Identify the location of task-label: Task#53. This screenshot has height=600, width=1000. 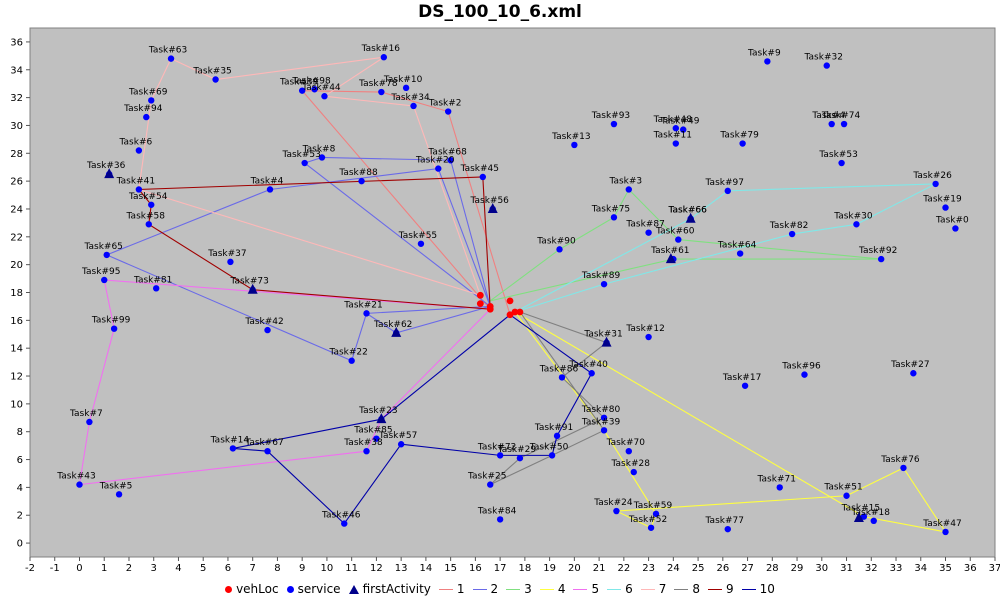
(300, 155).